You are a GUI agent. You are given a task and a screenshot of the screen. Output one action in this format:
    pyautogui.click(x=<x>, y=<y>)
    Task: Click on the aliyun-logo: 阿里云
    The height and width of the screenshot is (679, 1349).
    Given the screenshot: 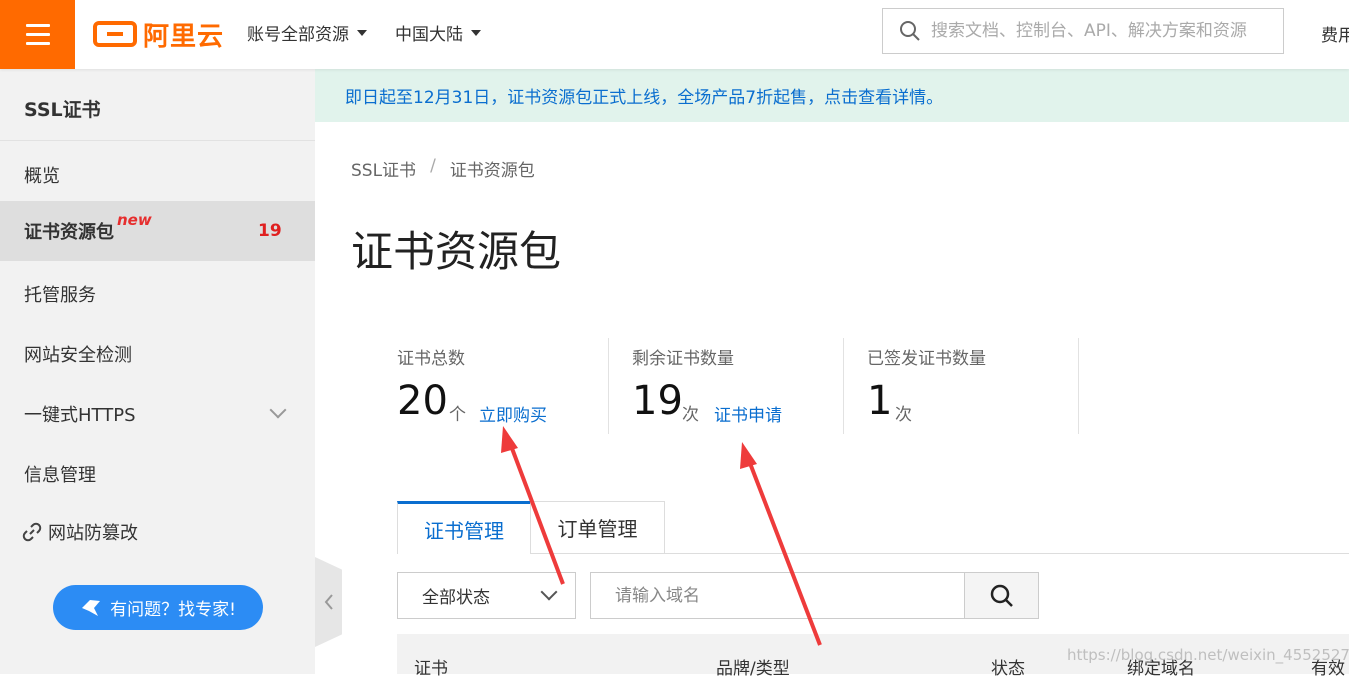 What is the action you would take?
    pyautogui.click(x=158, y=34)
    